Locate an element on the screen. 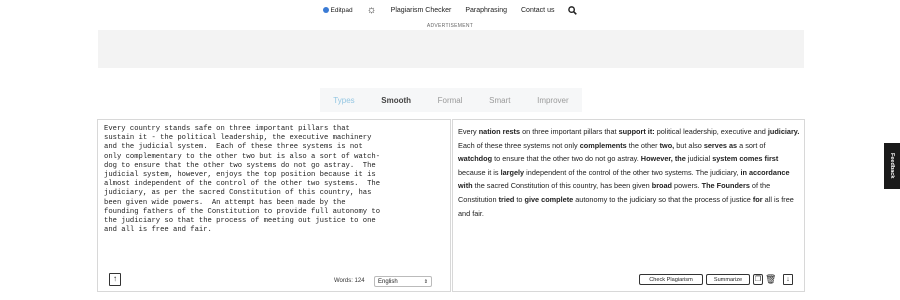  changed-phrase: two, is located at coordinates (667, 145).